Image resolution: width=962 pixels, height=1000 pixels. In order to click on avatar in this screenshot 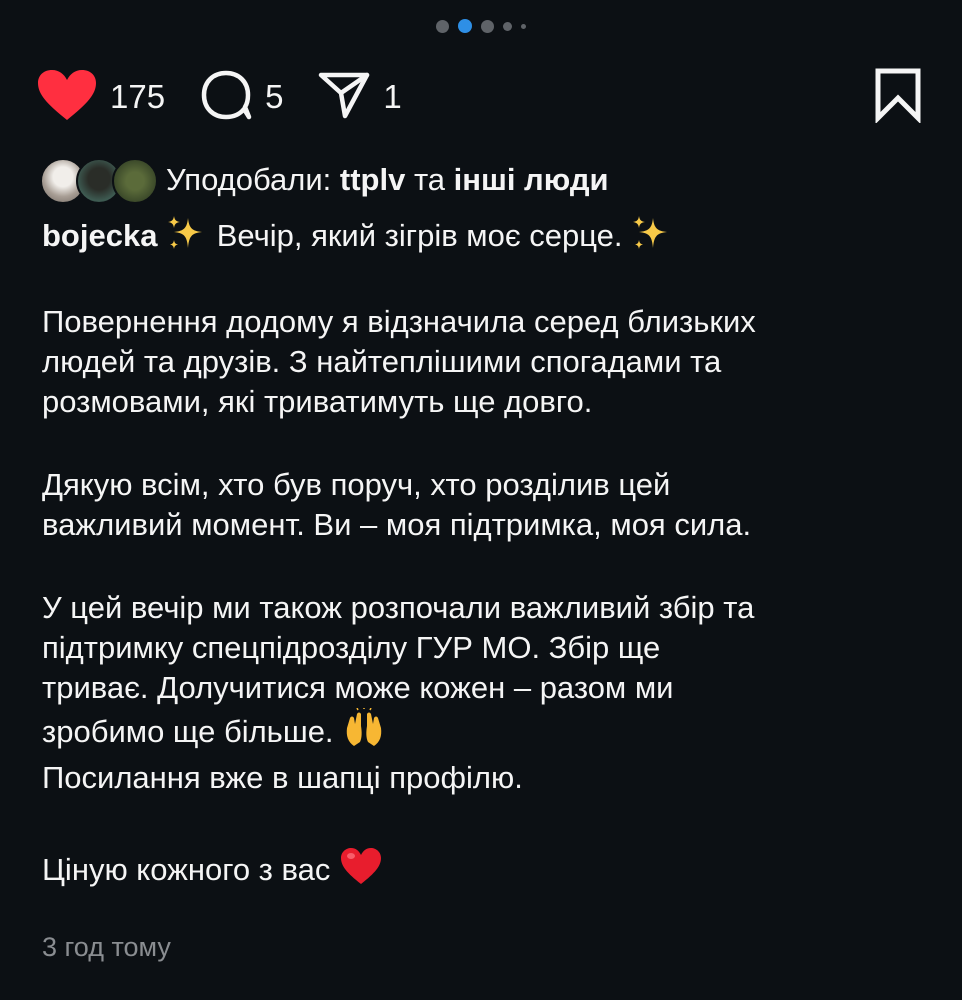, I will do `click(135, 181)`.